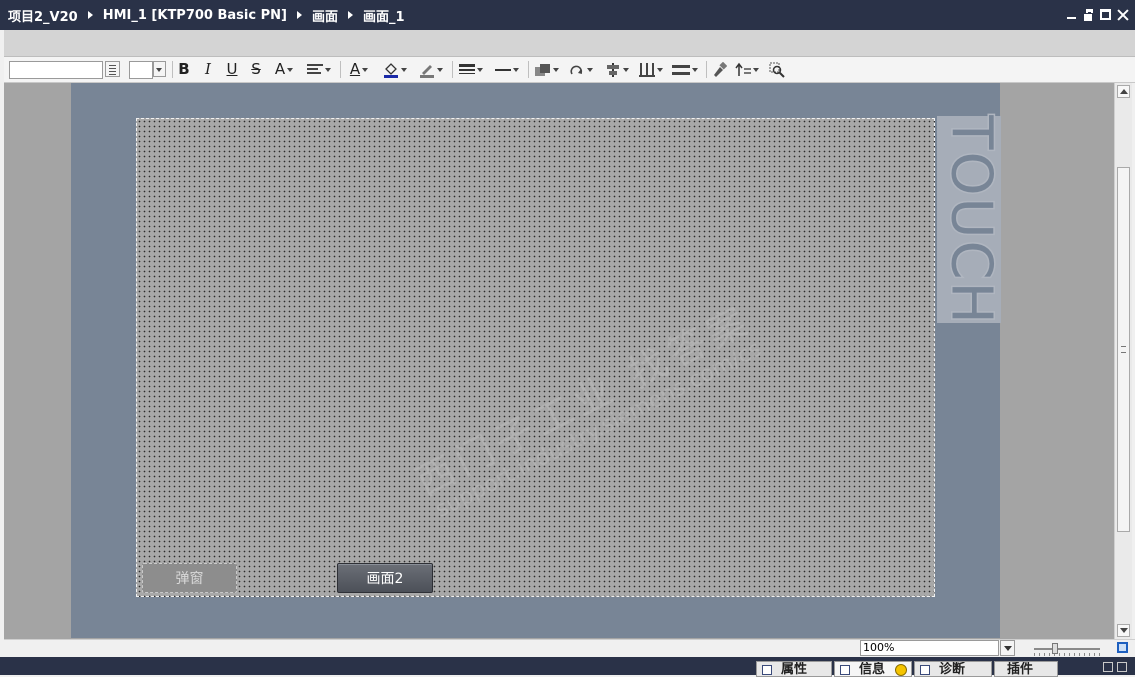 This screenshot has width=1135, height=677. I want to click on breadcrumb: 项目2_V20 HMI_1 [KTP700 Basic PN] 画面 画面_1, so click(202, 15).